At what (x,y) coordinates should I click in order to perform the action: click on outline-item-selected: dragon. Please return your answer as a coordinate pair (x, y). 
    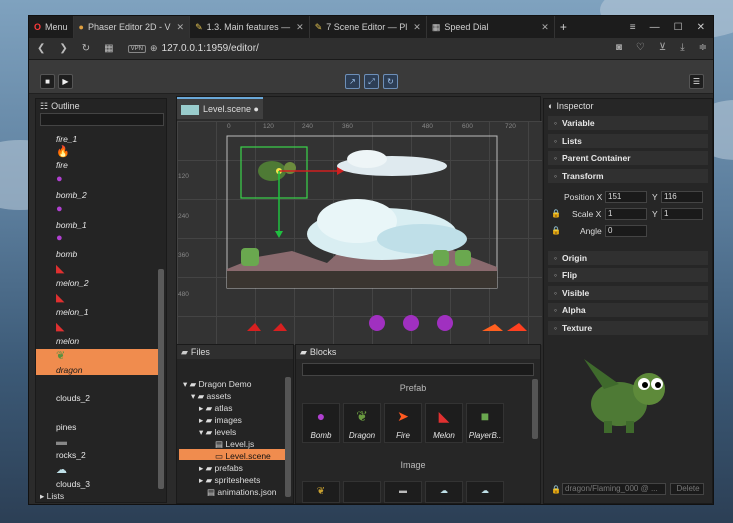
    Looking at the image, I should click on (69, 370).